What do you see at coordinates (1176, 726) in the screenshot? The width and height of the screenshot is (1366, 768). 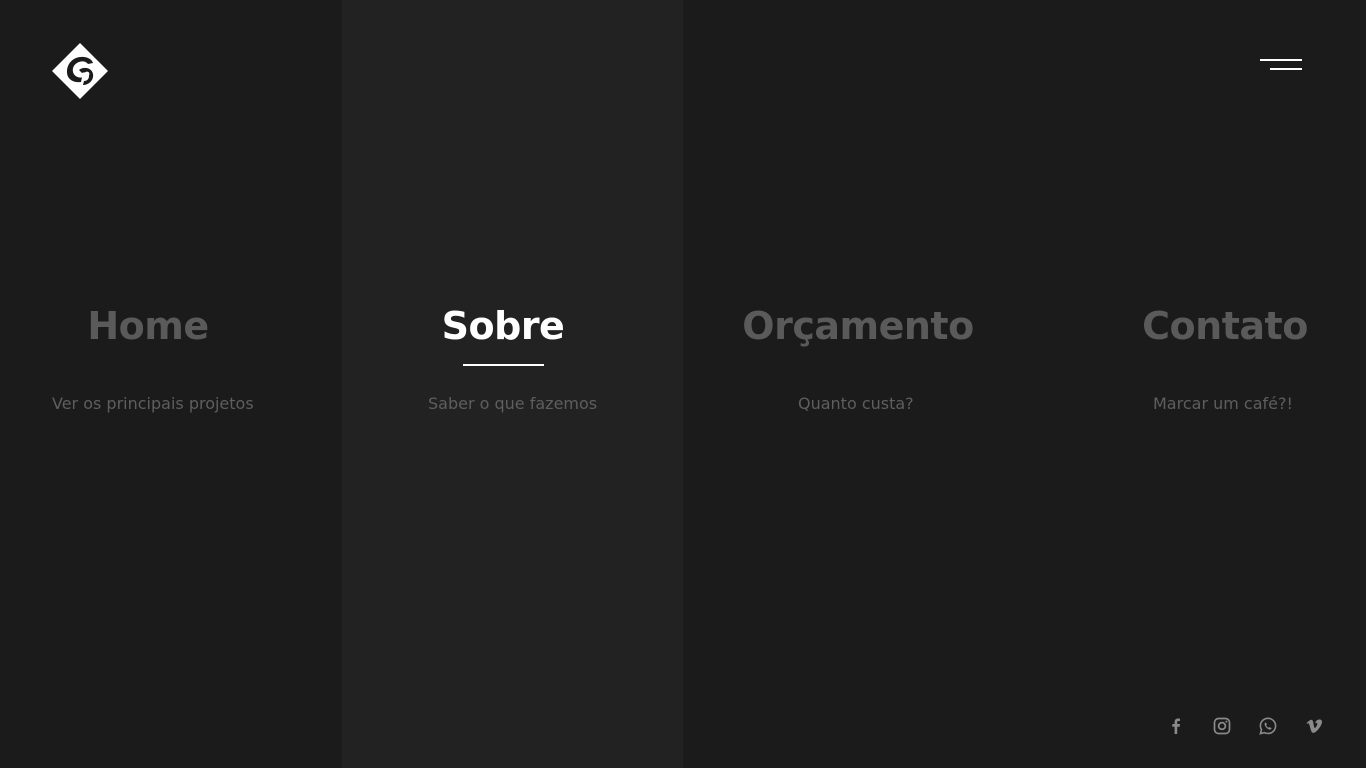 I see `facebook-icon` at bounding box center [1176, 726].